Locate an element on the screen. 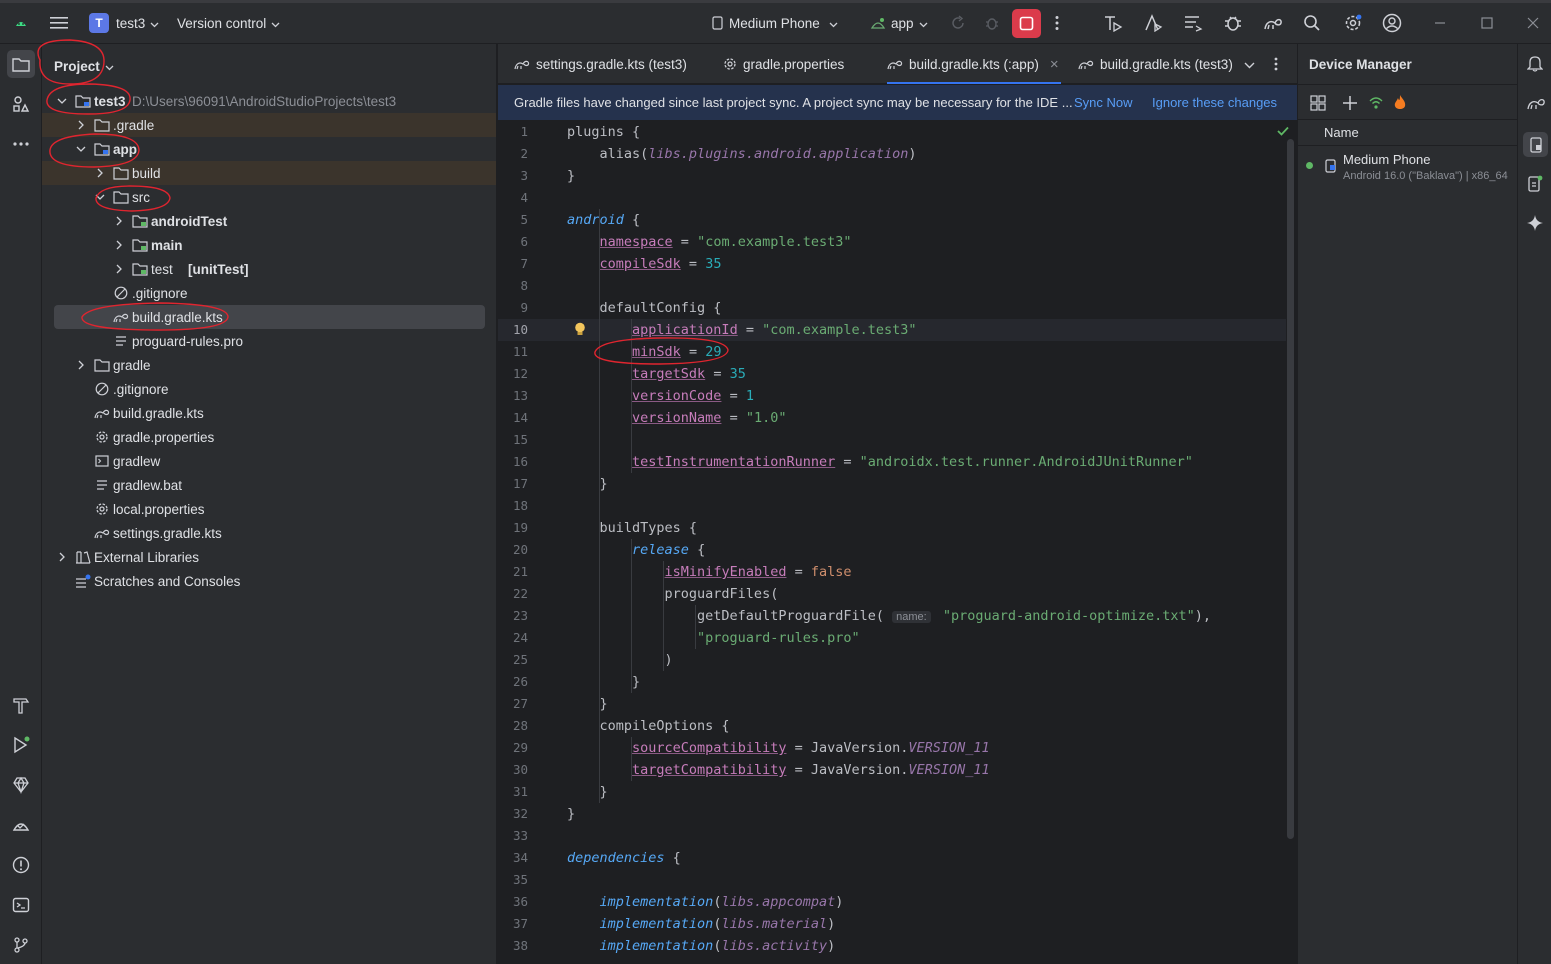 This screenshot has height=964, width=1551. code-line: 24 "proguard-rules.pro" is located at coordinates (892, 638).